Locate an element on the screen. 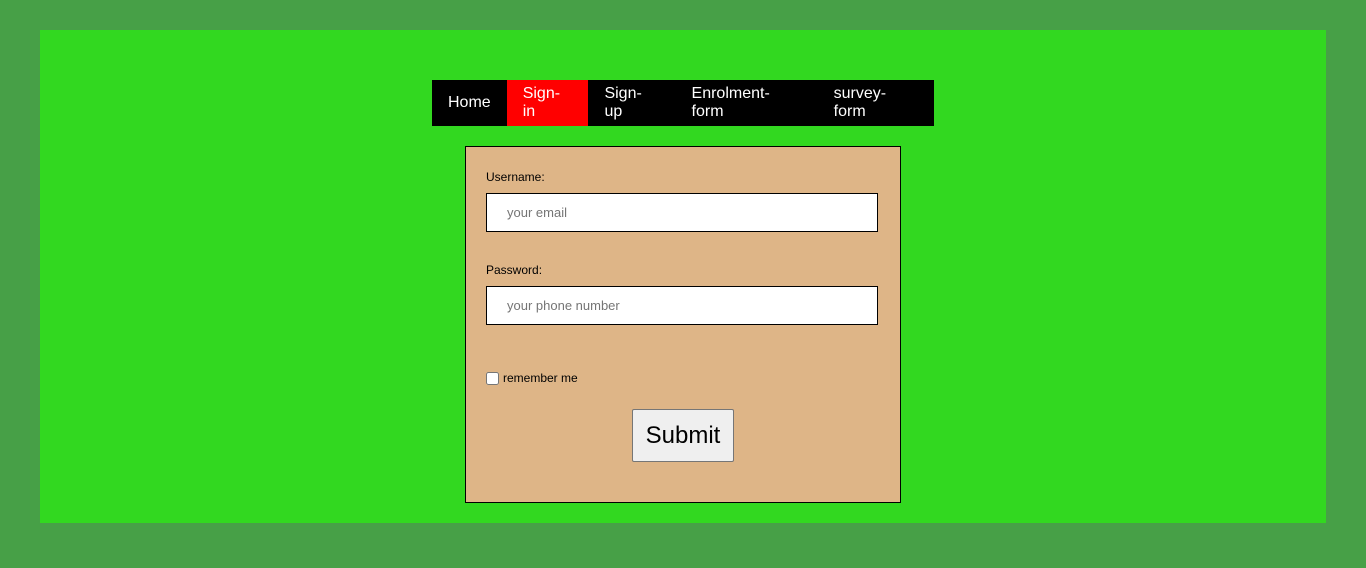  password-label: Password: is located at coordinates (514, 270).